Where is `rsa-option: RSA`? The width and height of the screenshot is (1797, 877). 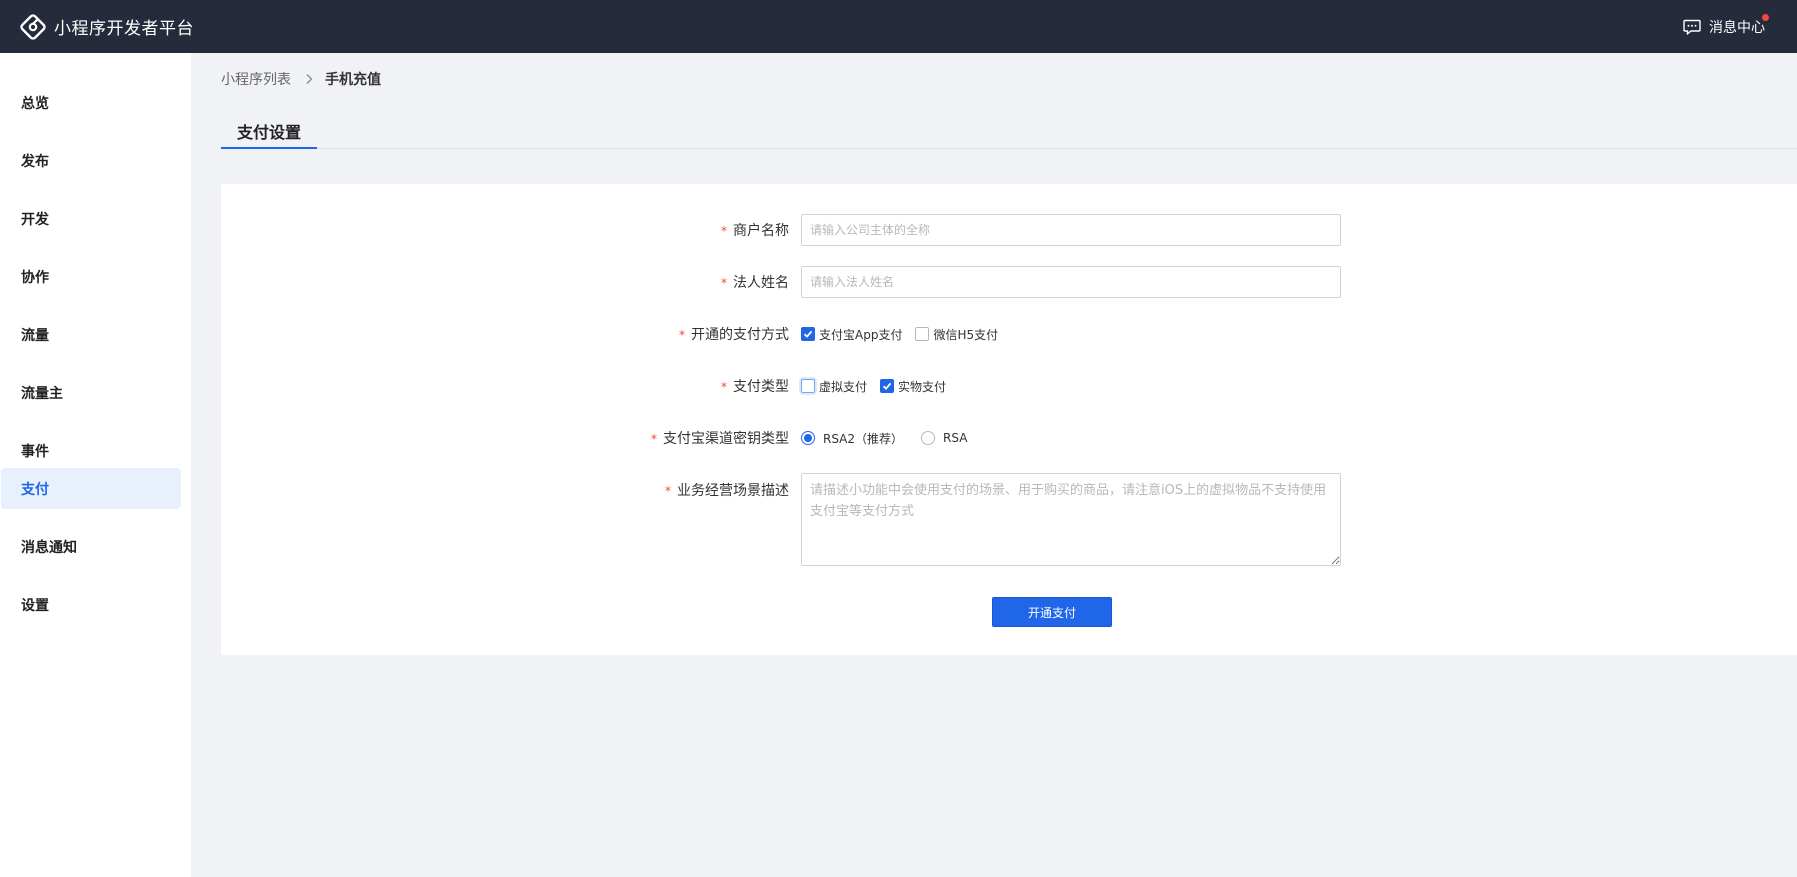
rsa-option: RSA is located at coordinates (944, 438).